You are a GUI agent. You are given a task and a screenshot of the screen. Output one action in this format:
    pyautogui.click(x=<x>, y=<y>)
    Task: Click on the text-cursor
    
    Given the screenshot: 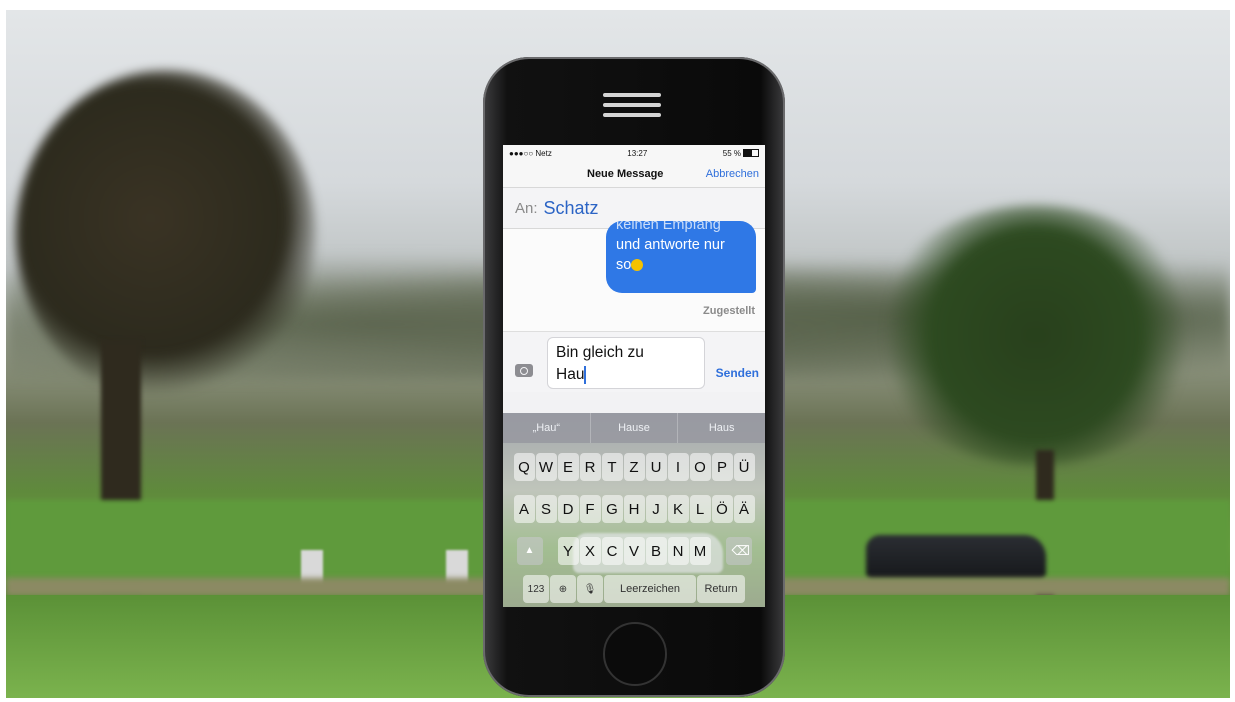 What is the action you would take?
    pyautogui.click(x=585, y=374)
    